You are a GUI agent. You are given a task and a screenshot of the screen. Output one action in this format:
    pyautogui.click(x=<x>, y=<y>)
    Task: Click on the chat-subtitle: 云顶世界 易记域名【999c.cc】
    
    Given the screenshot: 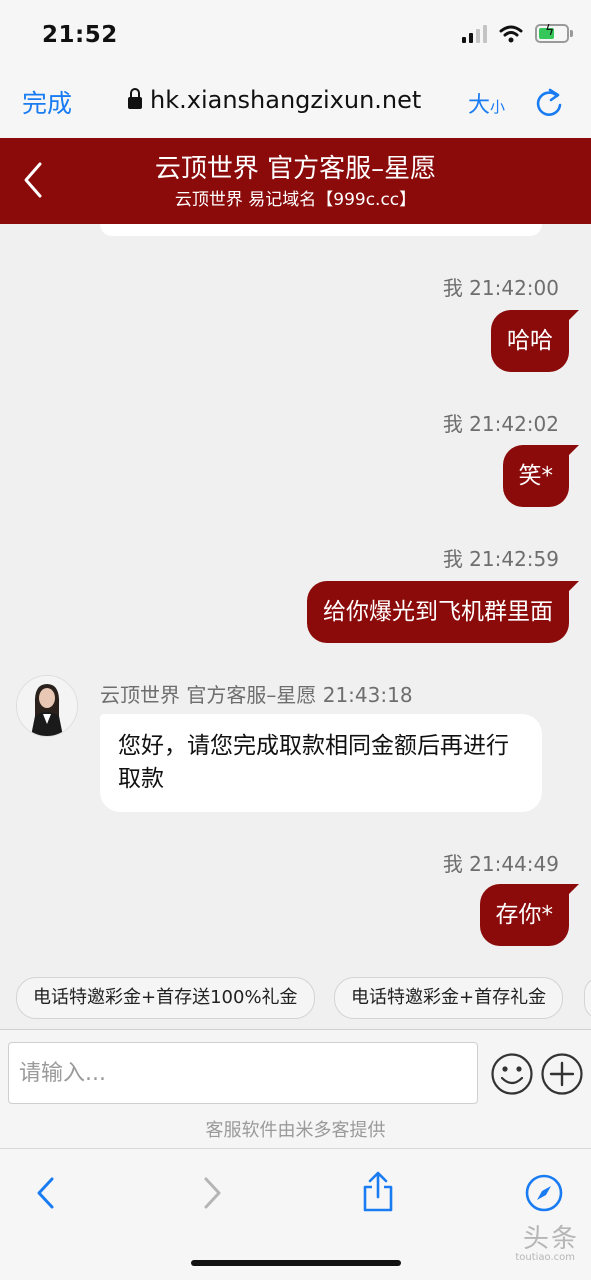 What is the action you would take?
    pyautogui.click(x=295, y=200)
    